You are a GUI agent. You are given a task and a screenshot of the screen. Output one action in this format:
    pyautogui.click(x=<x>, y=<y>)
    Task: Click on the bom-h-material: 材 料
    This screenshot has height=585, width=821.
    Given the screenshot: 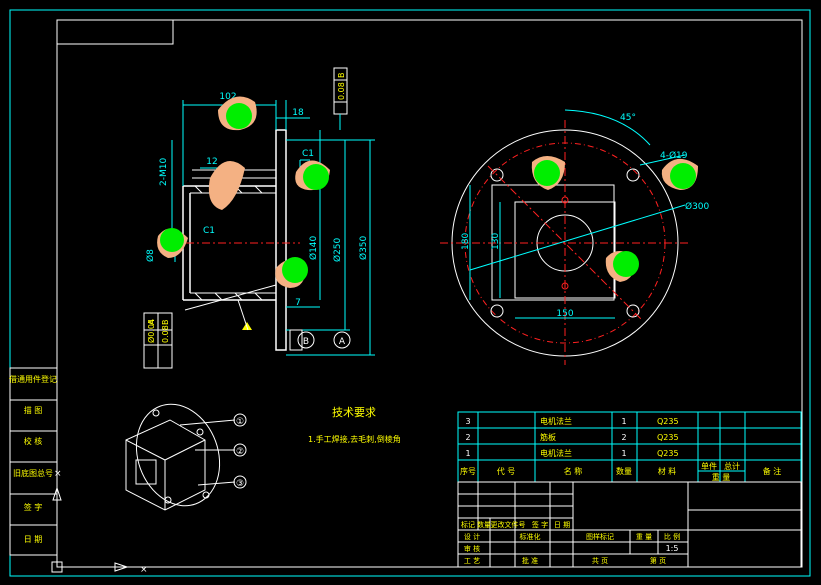 What is the action you would take?
    pyautogui.click(x=667, y=471)
    